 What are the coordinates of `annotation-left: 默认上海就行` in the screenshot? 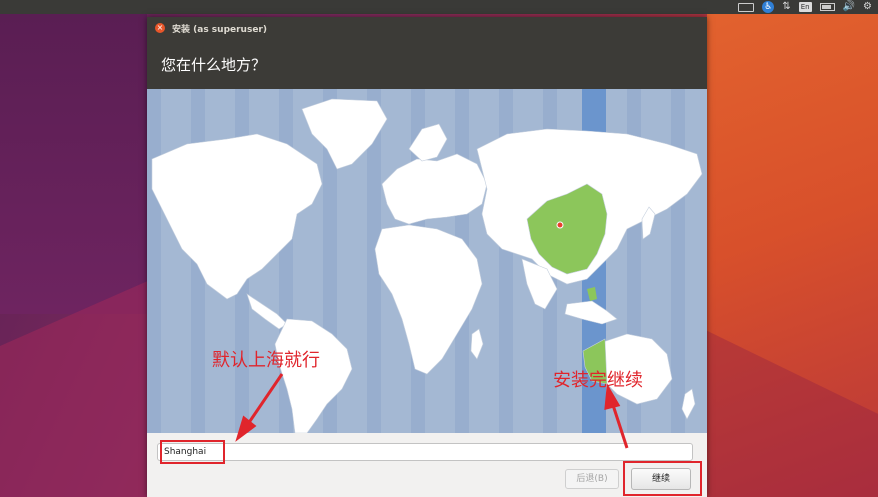 It's located at (266, 360).